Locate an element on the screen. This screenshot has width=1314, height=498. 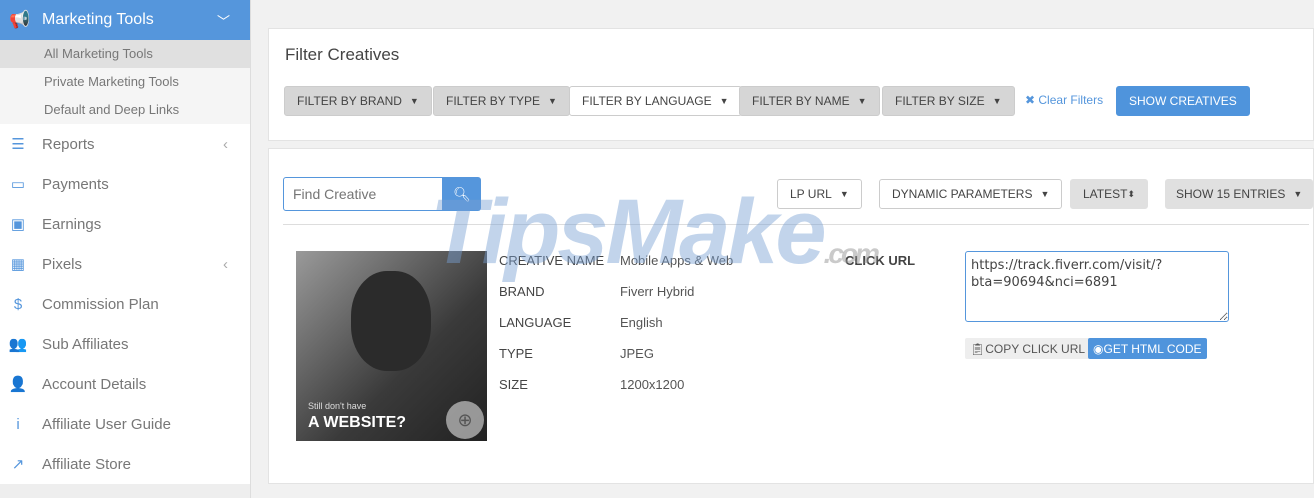
search-icon: 🔍︎ is located at coordinates (462, 193).